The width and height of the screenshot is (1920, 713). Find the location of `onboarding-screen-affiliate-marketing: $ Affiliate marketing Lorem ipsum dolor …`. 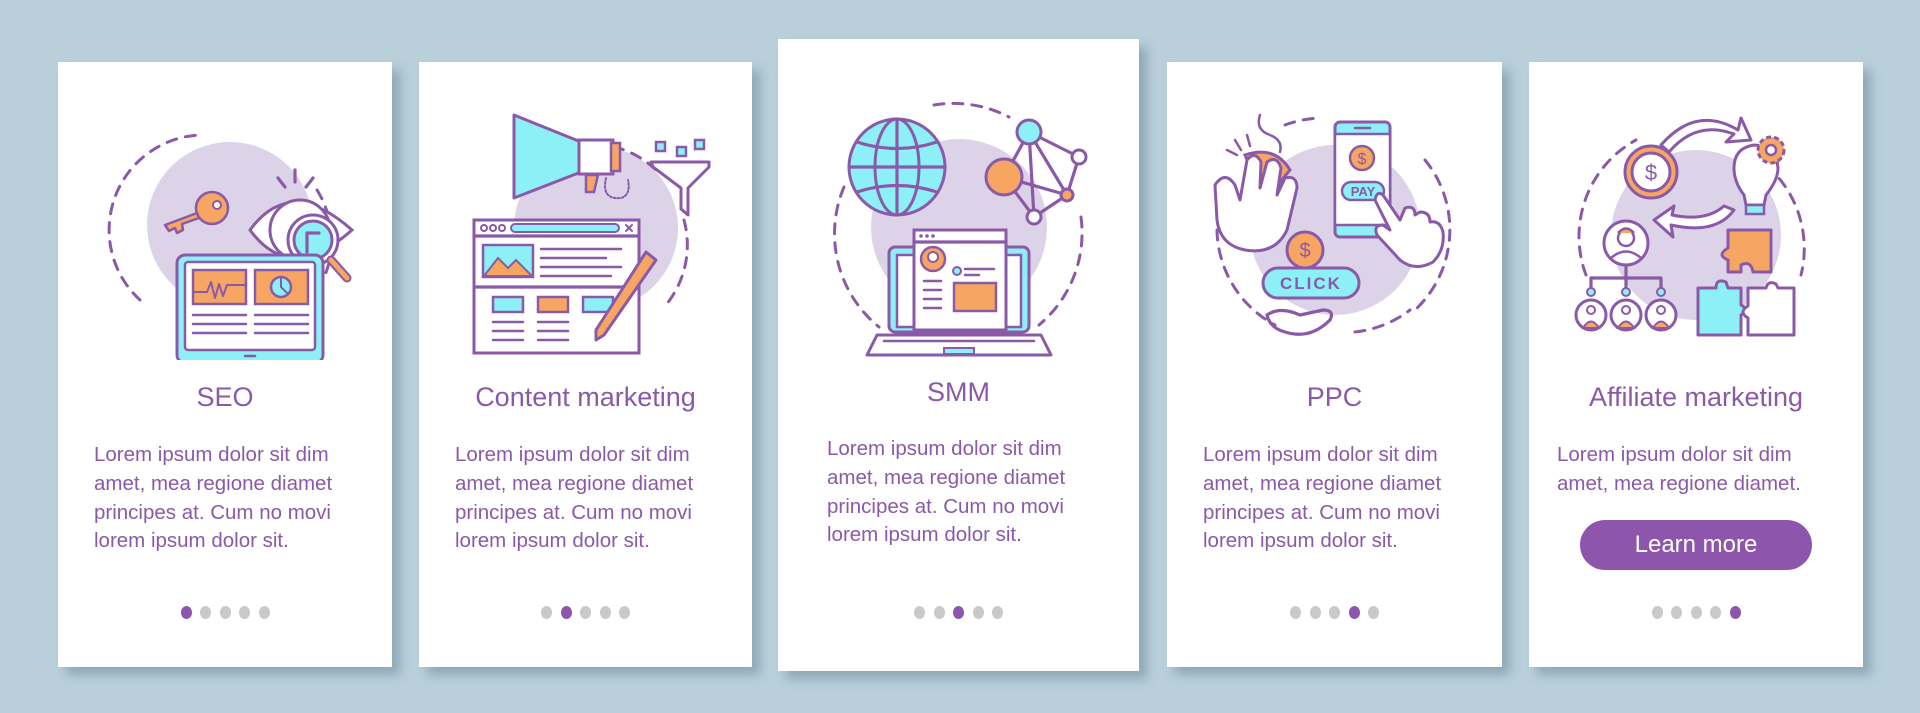

onboarding-screen-affiliate-marketing: $ Affiliate marketing Lorem ipsum dolor … is located at coordinates (1696, 364).